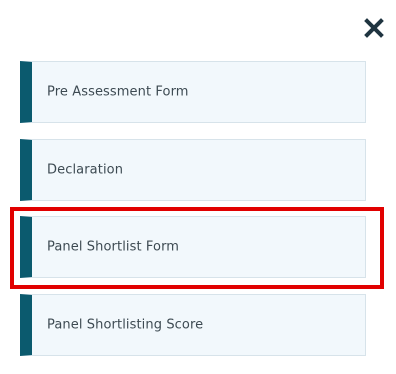  I want to click on menu-item-label: Panel Shortlist Form, so click(113, 247).